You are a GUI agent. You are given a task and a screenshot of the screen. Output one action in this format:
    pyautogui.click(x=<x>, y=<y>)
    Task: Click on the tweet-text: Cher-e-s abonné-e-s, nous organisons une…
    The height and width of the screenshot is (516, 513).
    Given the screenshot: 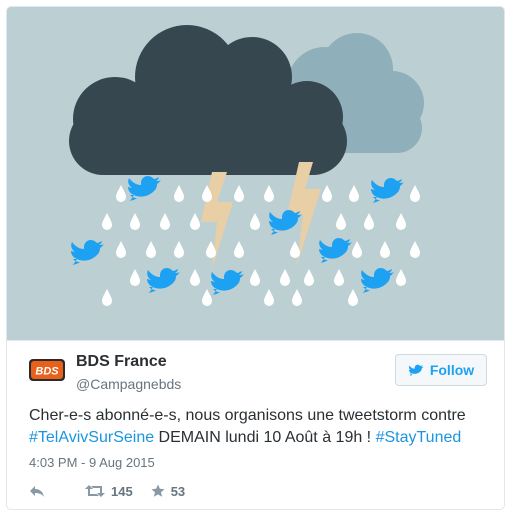 What is the action you would take?
    pyautogui.click(x=264, y=427)
    